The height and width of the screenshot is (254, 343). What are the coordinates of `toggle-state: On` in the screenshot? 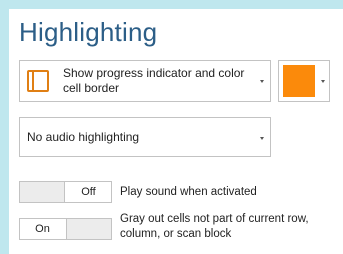 It's located at (42, 229).